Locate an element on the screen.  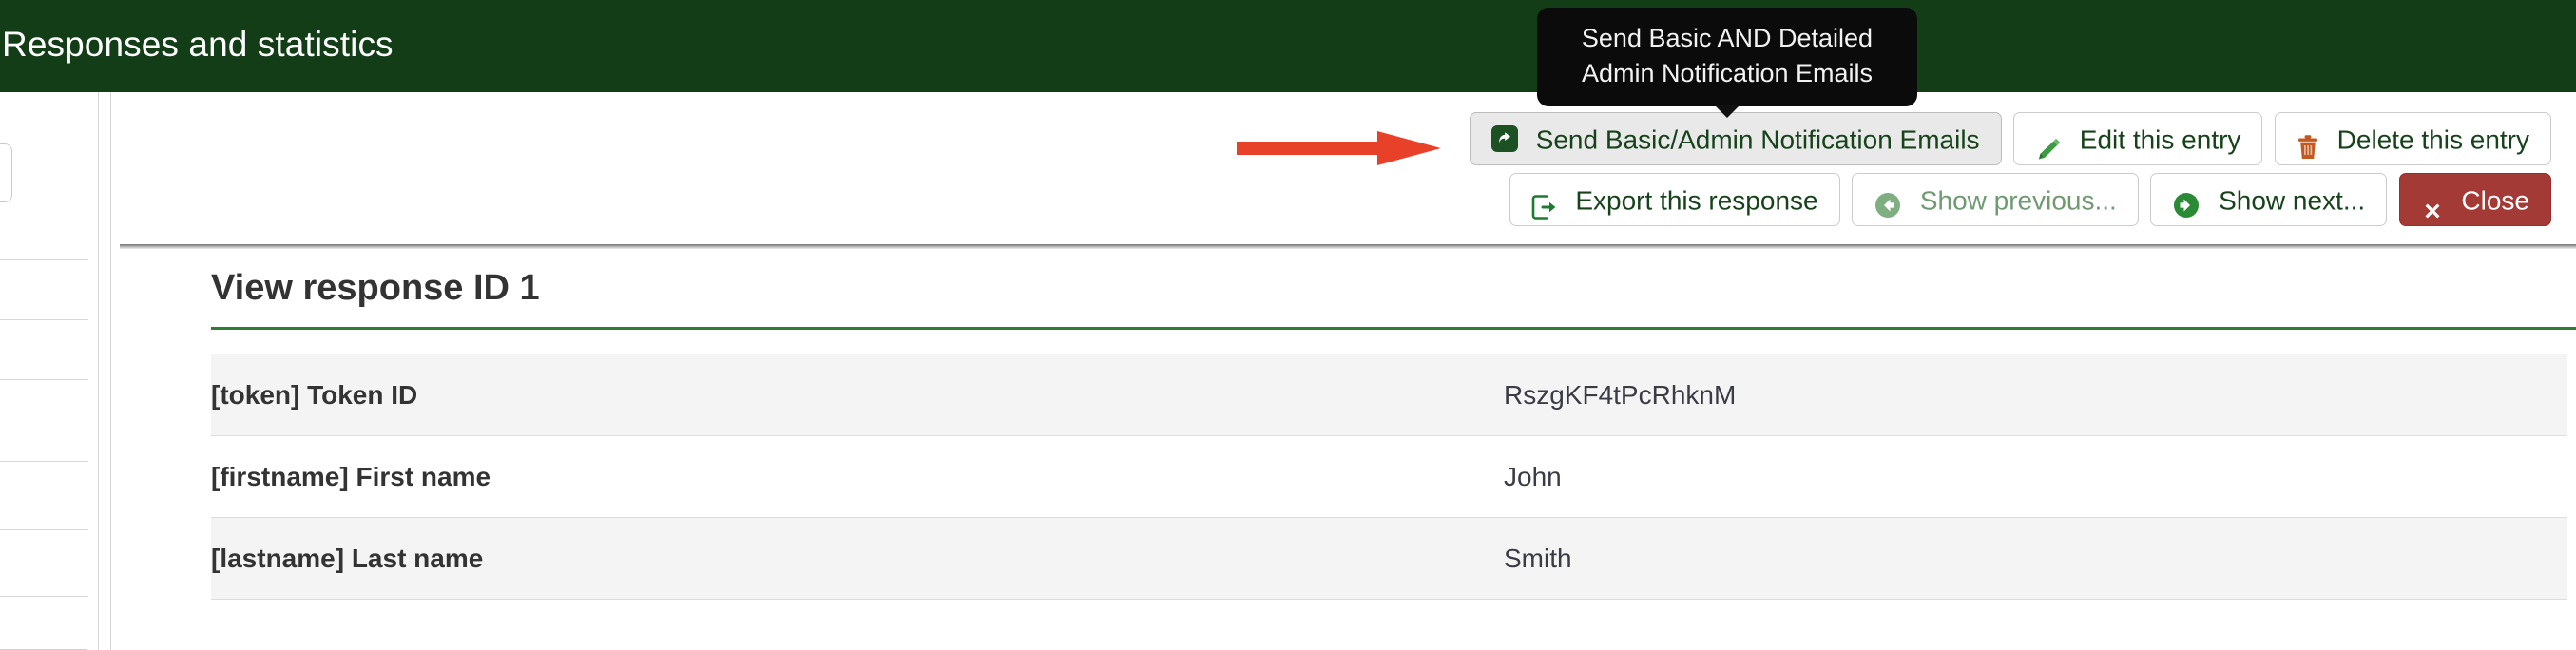
pencil-icon is located at coordinates (2049, 144).